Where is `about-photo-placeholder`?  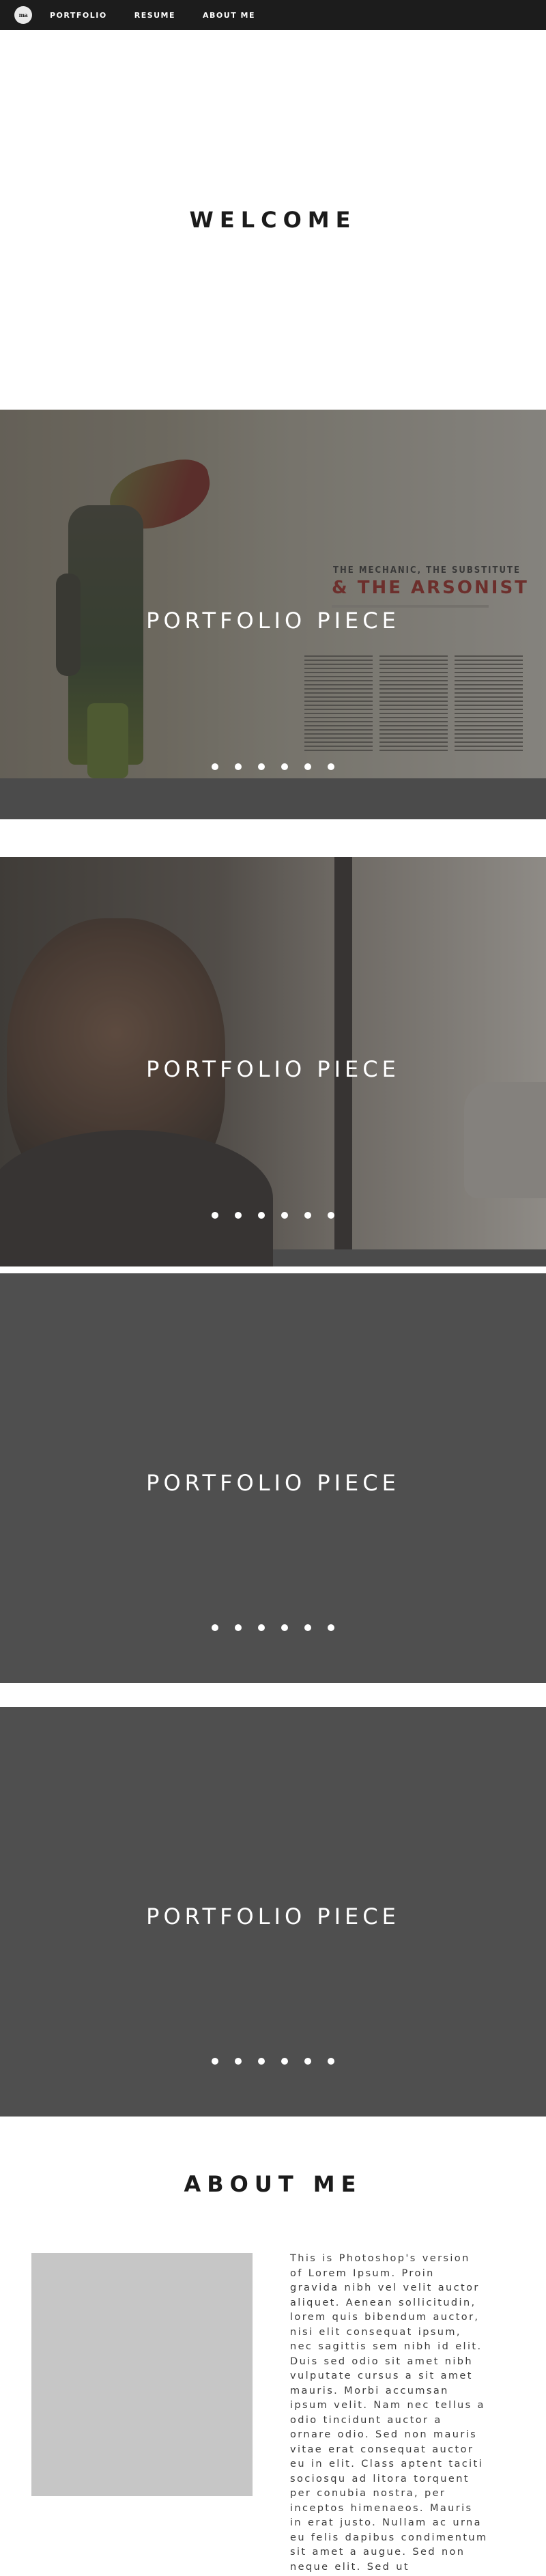 about-photo-placeholder is located at coordinates (142, 2374).